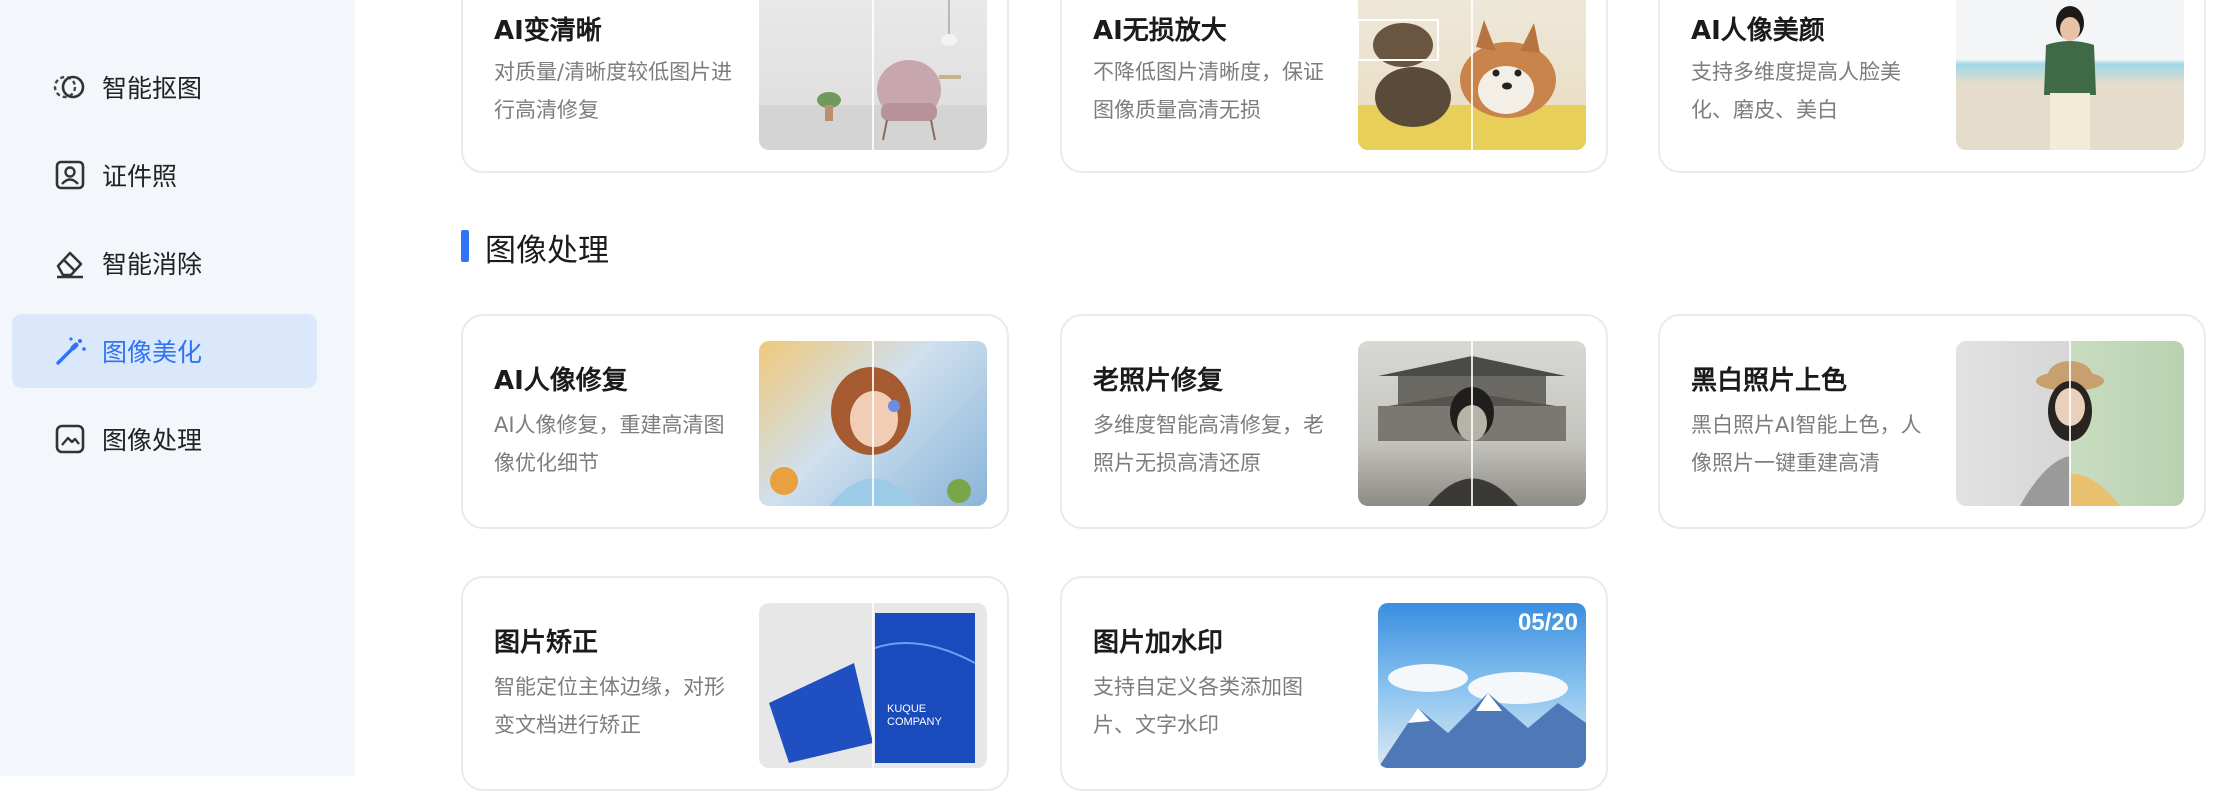 This screenshot has width=2240, height=791. What do you see at coordinates (70, 175) in the screenshot?
I see `id-photo-icon` at bounding box center [70, 175].